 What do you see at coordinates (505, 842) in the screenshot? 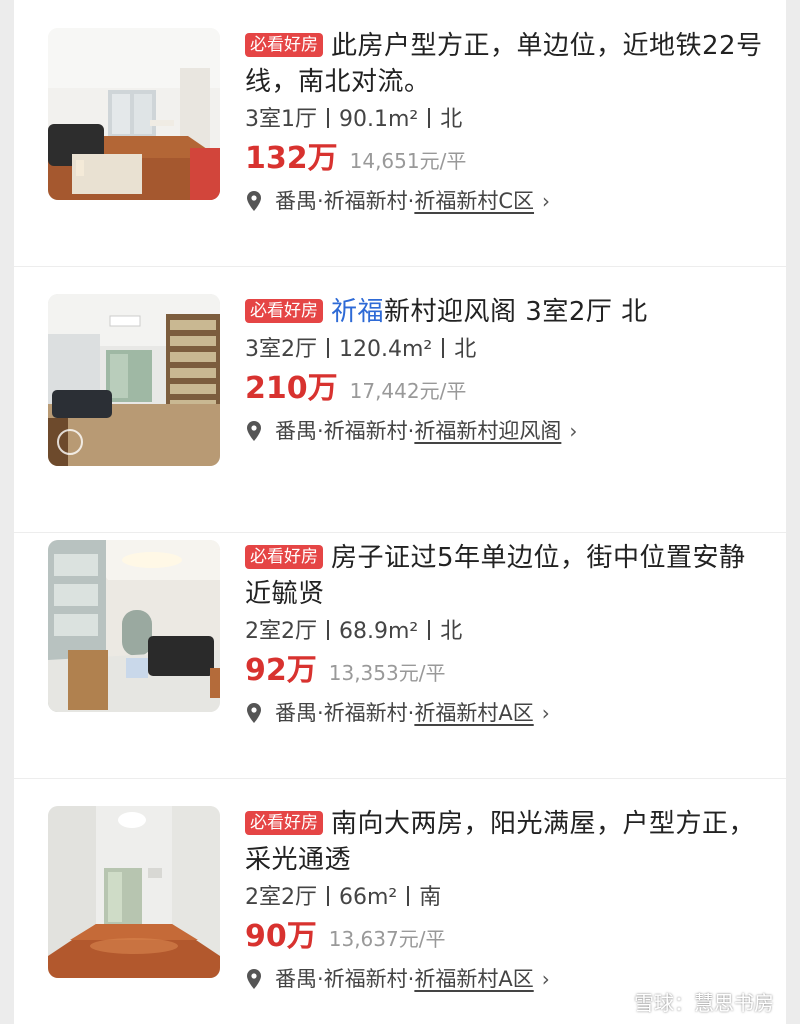
I see `listing-title: 必看好房 南向大两房，阳光满屋，户型方正，采光通透` at bounding box center [505, 842].